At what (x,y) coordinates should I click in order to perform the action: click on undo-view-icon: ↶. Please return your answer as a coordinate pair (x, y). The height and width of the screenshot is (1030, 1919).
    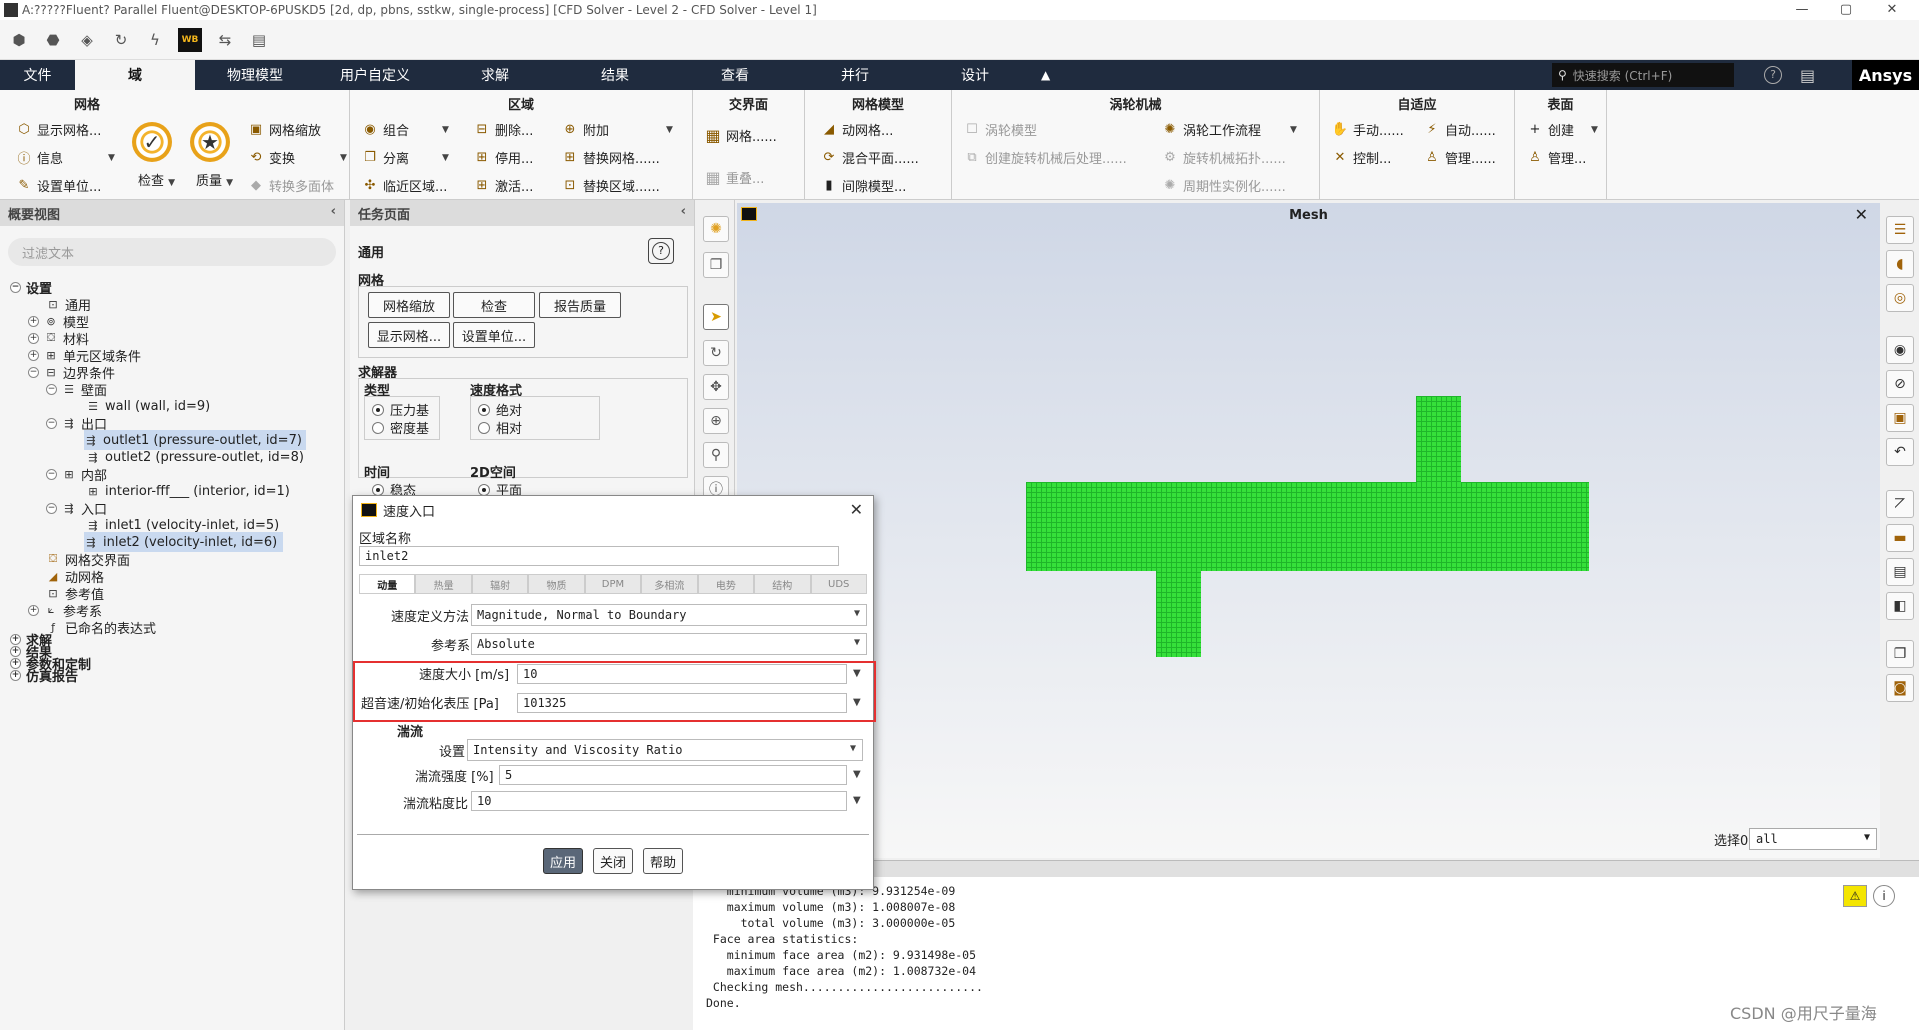
    Looking at the image, I should click on (1900, 452).